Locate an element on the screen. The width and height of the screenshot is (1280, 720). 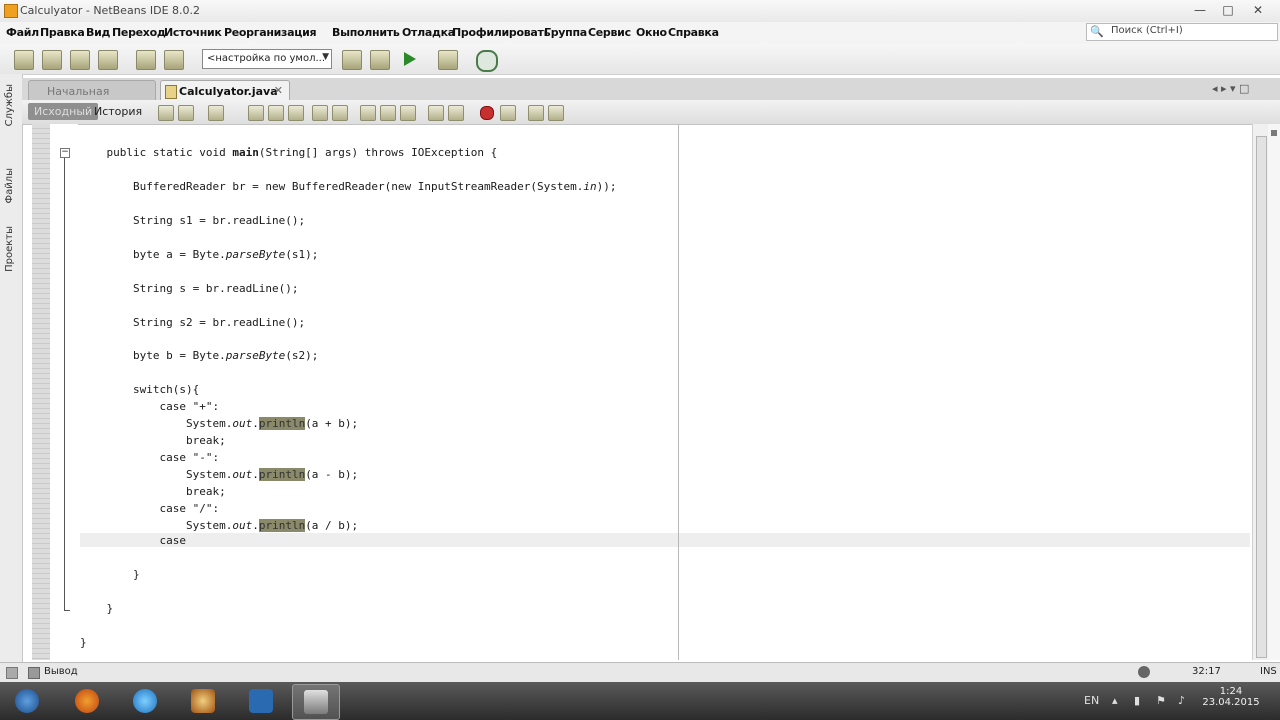
tab-services: Службы is located at coordinates (11, 105).